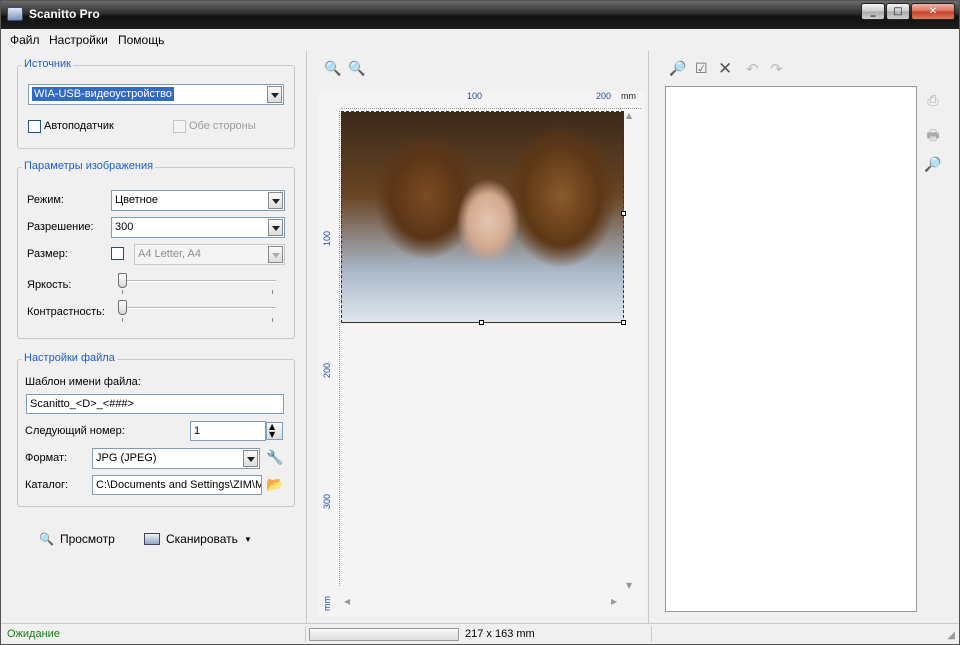 This screenshot has width=960, height=645. I want to click on close-button: ✕, so click(933, 11).